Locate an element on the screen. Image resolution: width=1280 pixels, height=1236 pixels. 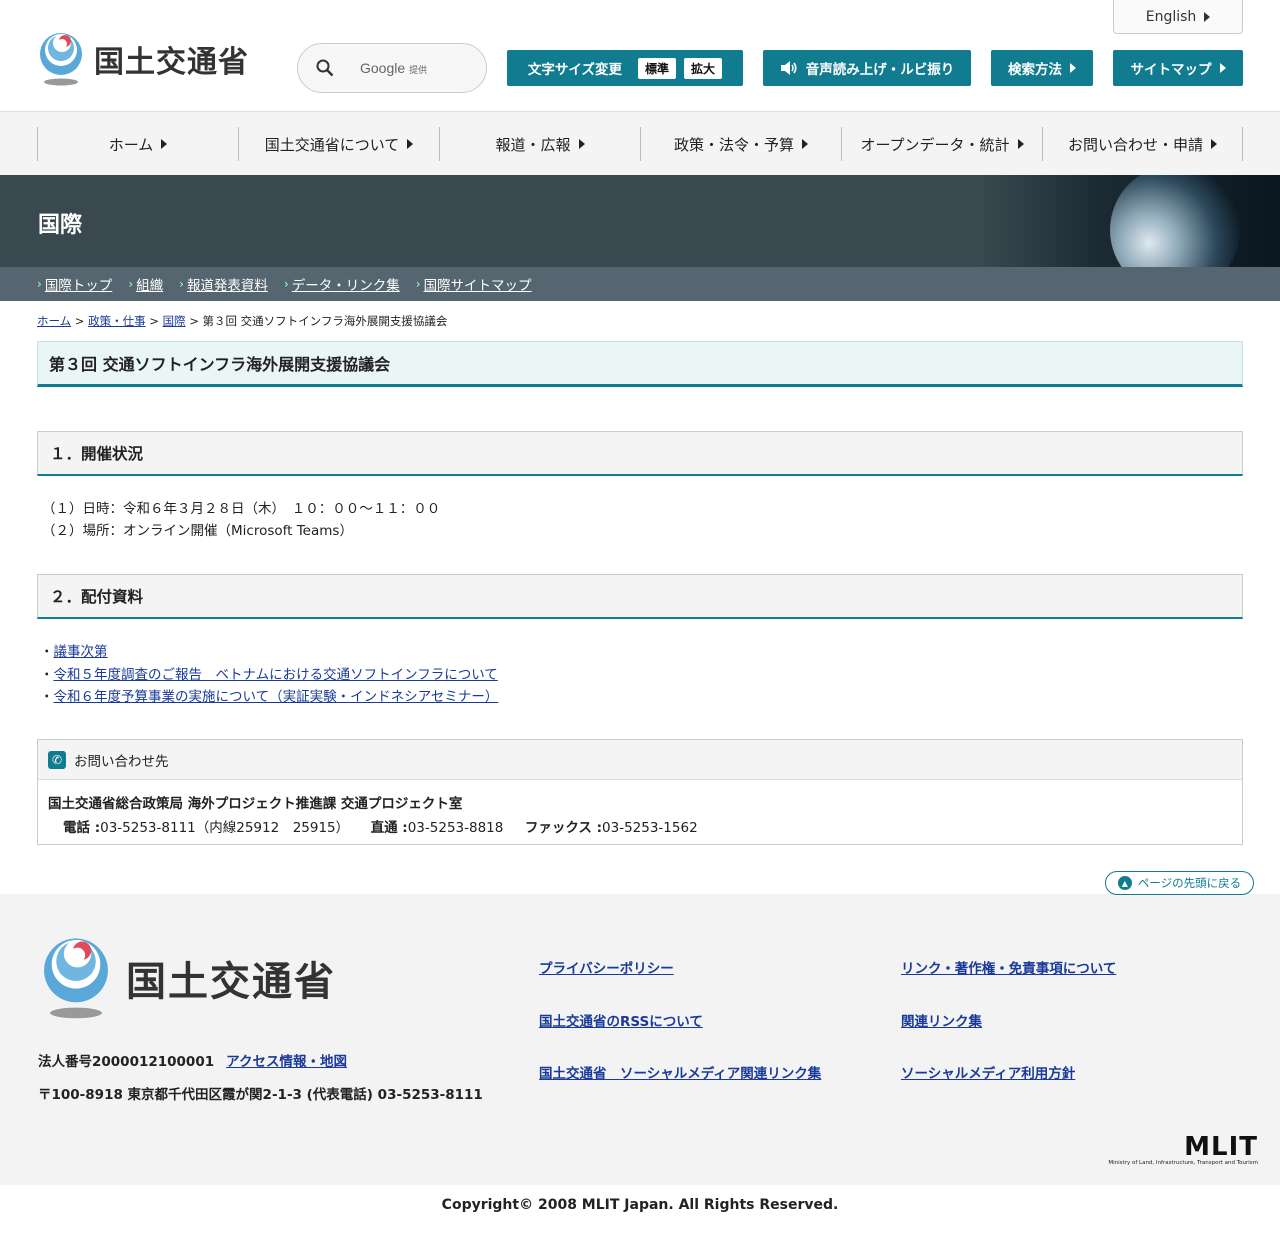
fax-label: ファックス : is located at coordinates (563, 828).